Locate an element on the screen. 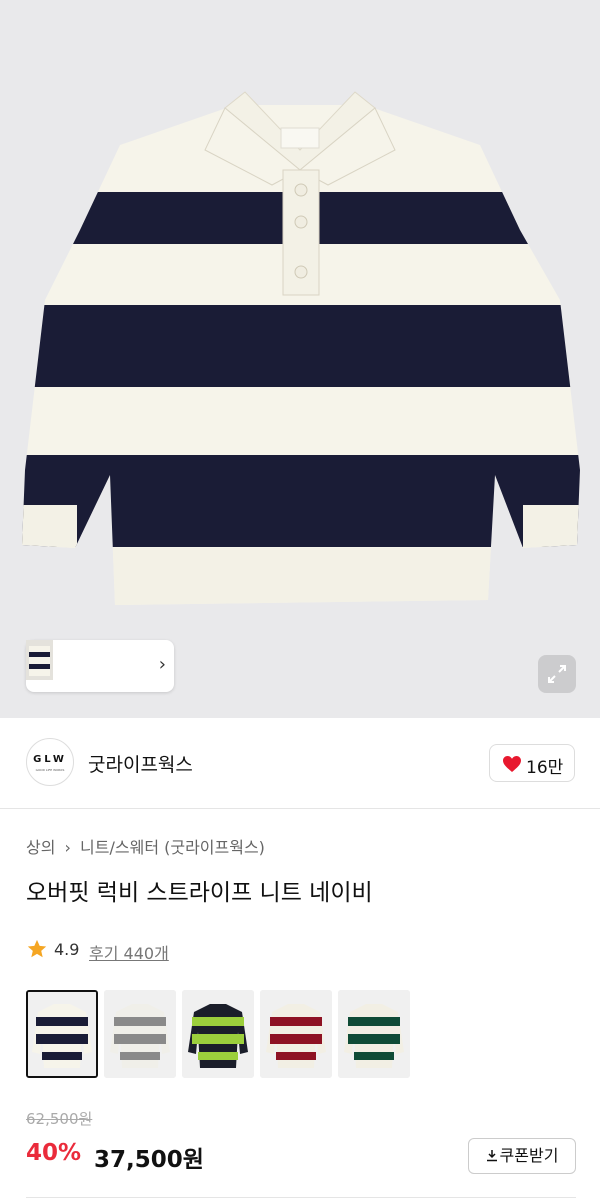 This screenshot has width=600, height=1200. brand-logo-subtext: GOOD LIFE WORKS is located at coordinates (50, 770).